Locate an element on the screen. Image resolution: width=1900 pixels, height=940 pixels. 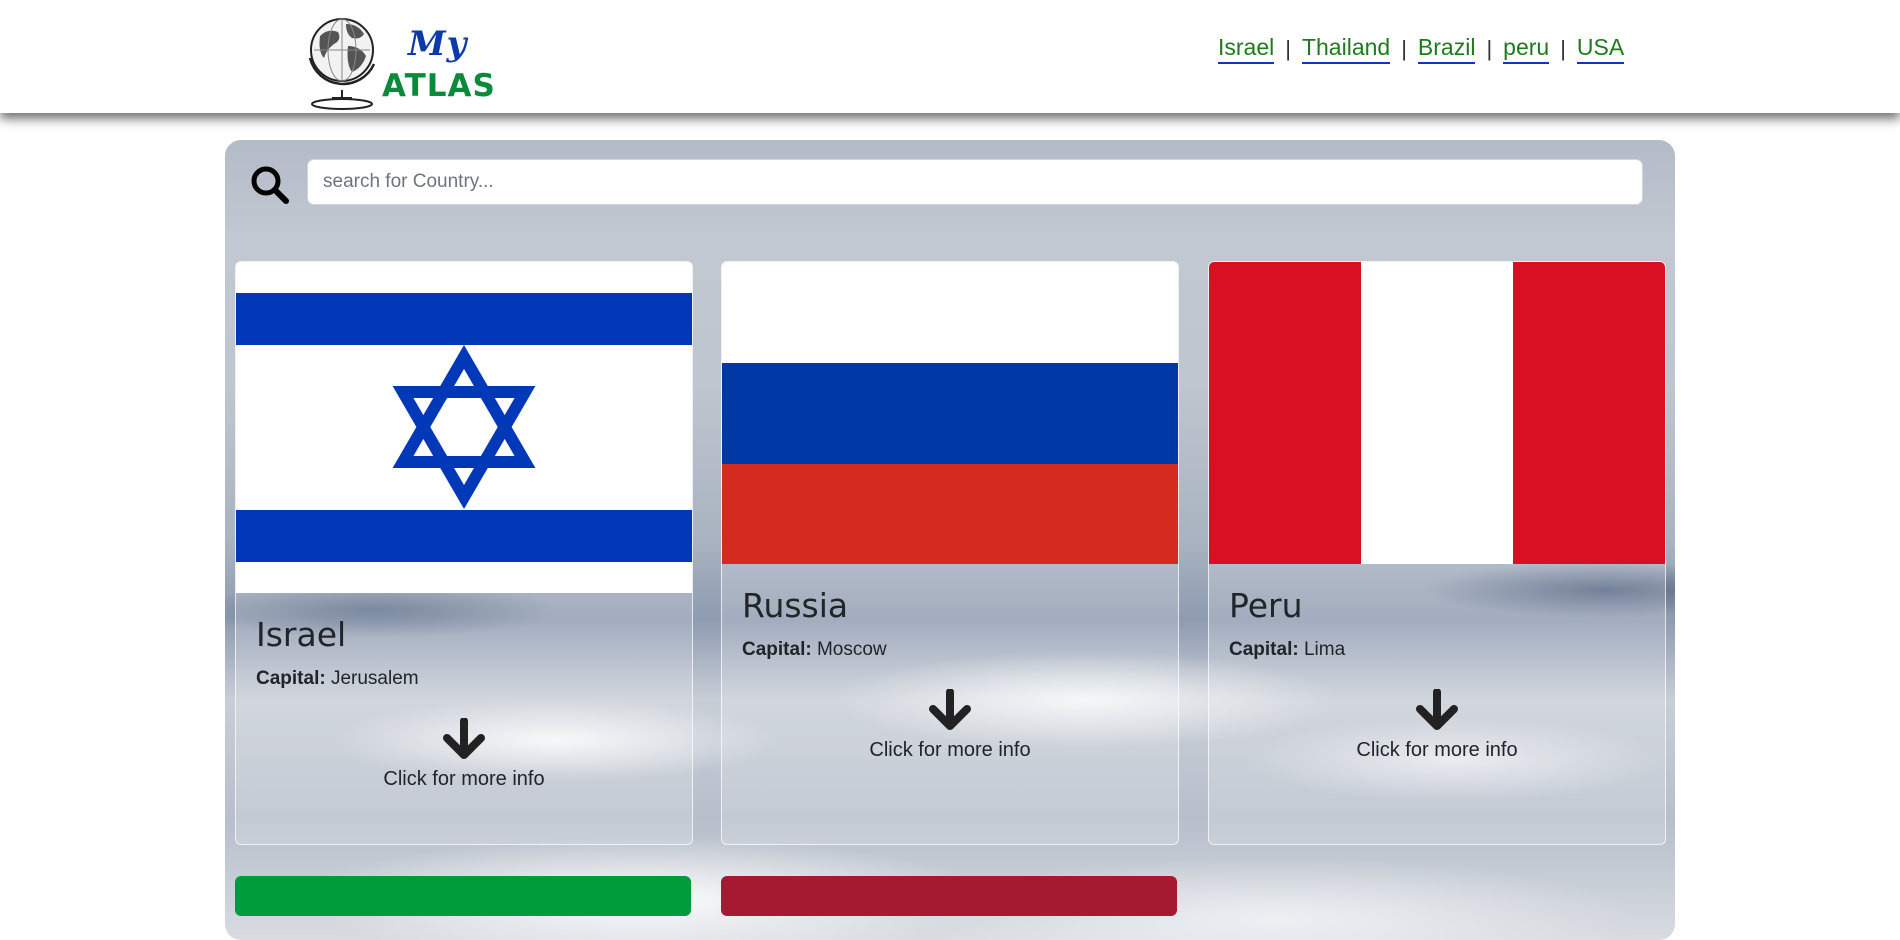
peru-flag is located at coordinates (1437, 413).